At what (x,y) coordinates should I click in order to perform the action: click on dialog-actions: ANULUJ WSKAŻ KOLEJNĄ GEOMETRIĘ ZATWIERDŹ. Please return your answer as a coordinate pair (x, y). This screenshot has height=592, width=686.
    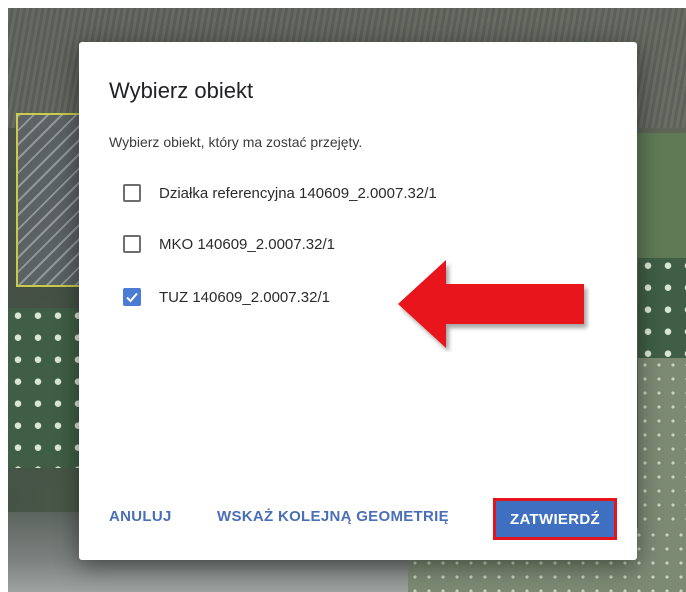
    Looking at the image, I should click on (358, 519).